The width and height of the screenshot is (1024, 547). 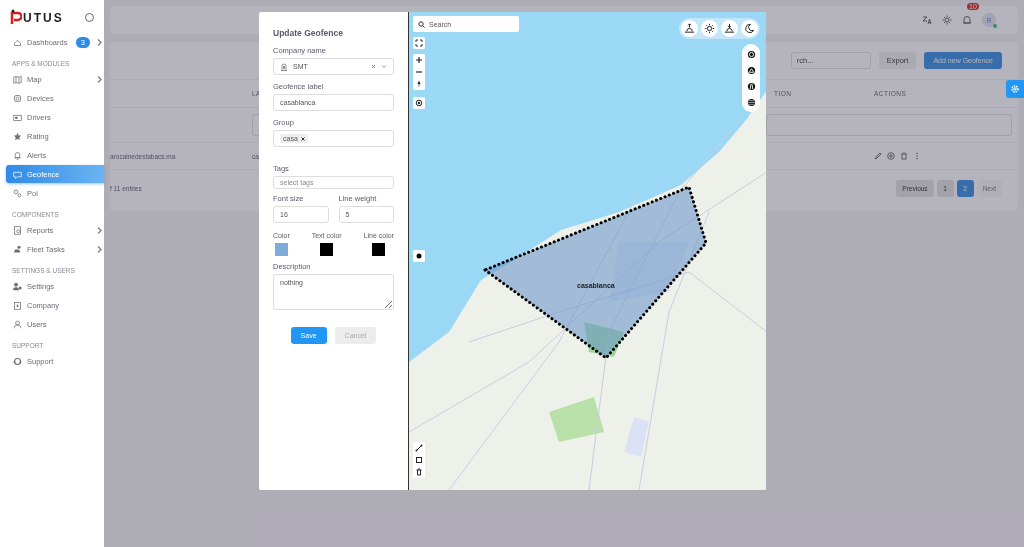 I want to click on plus-icon, so click(x=419, y=60).